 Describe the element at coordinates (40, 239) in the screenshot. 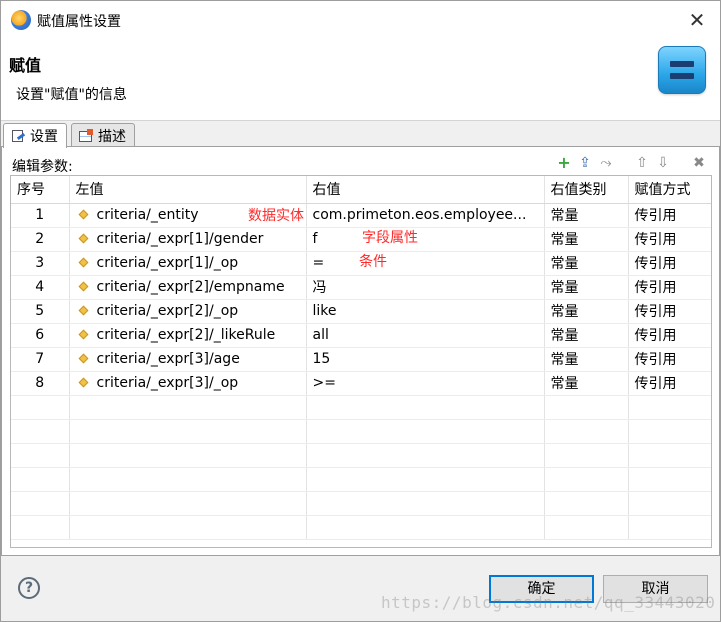

I see `cell-index: 2` at that location.